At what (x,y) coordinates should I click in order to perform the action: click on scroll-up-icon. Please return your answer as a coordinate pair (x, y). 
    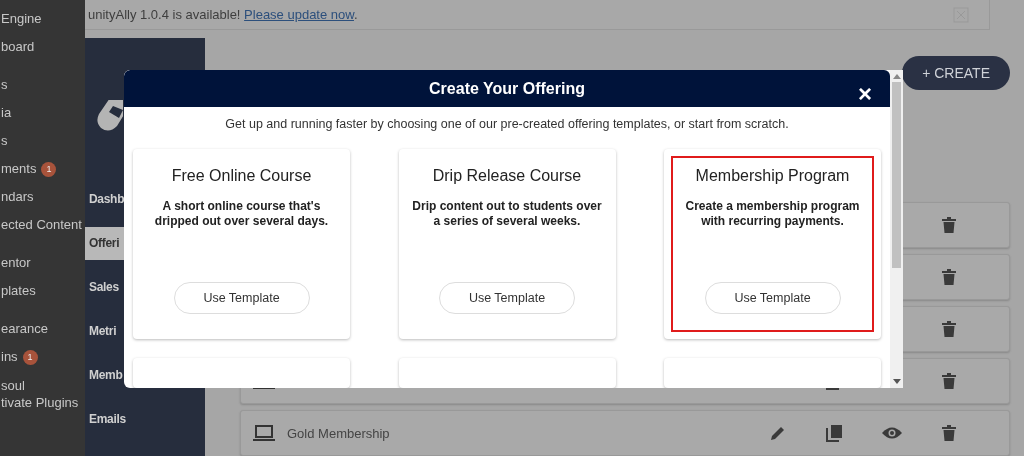
    Looking at the image, I should click on (896, 76).